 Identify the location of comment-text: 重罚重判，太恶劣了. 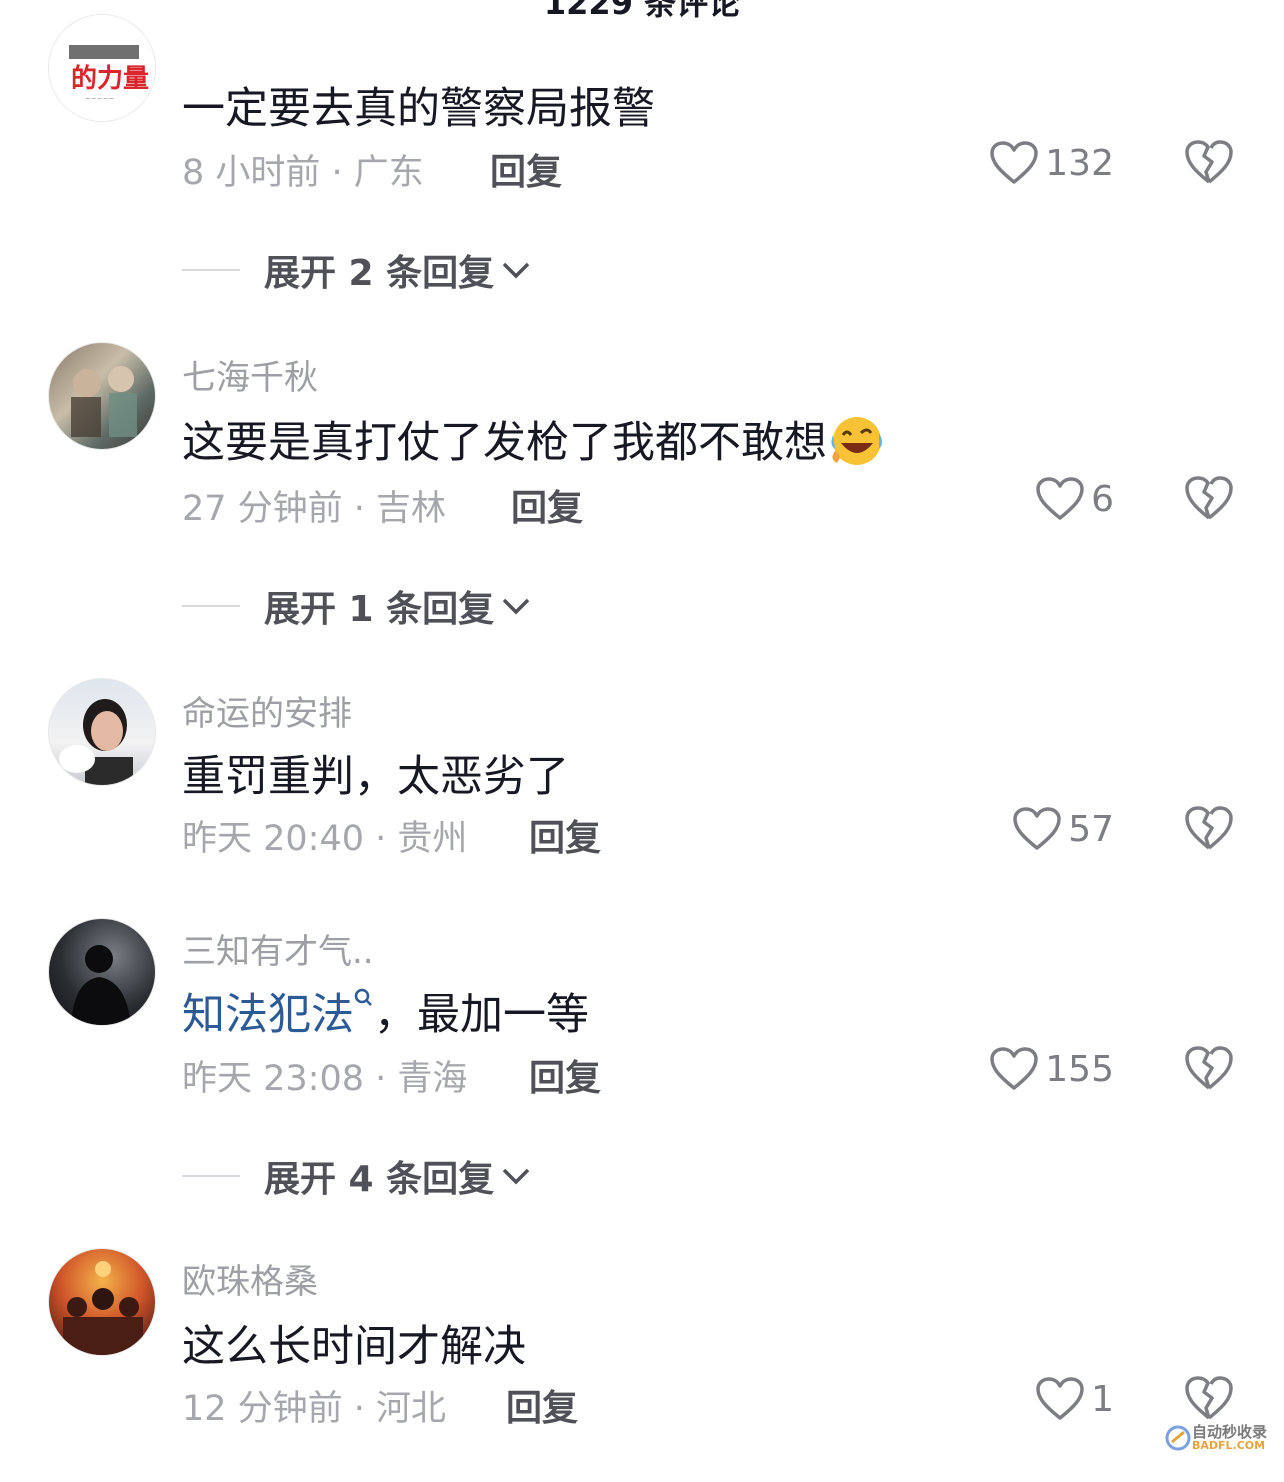
(375, 777).